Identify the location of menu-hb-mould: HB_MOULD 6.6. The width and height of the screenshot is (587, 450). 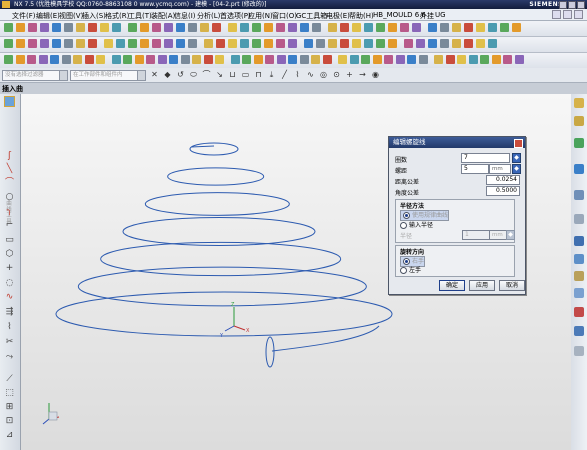
(399, 15).